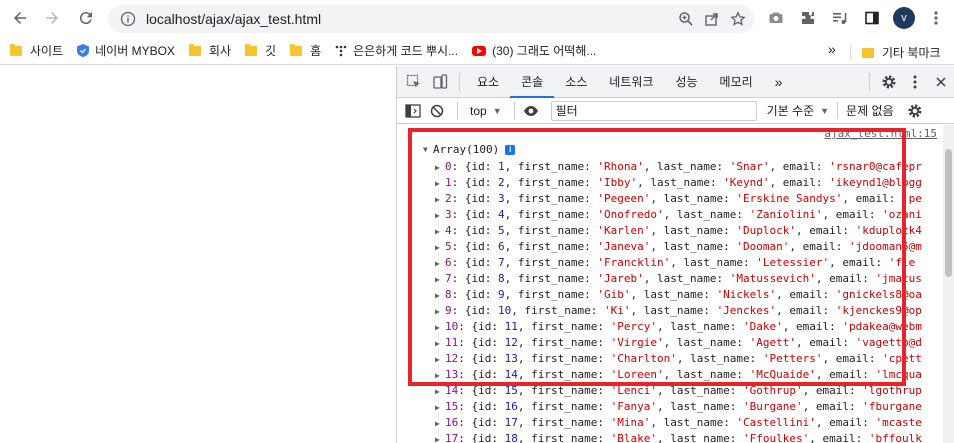 Image resolution: width=954 pixels, height=443 pixels. What do you see at coordinates (915, 82) in the screenshot?
I see `devtools-menu-icon` at bounding box center [915, 82].